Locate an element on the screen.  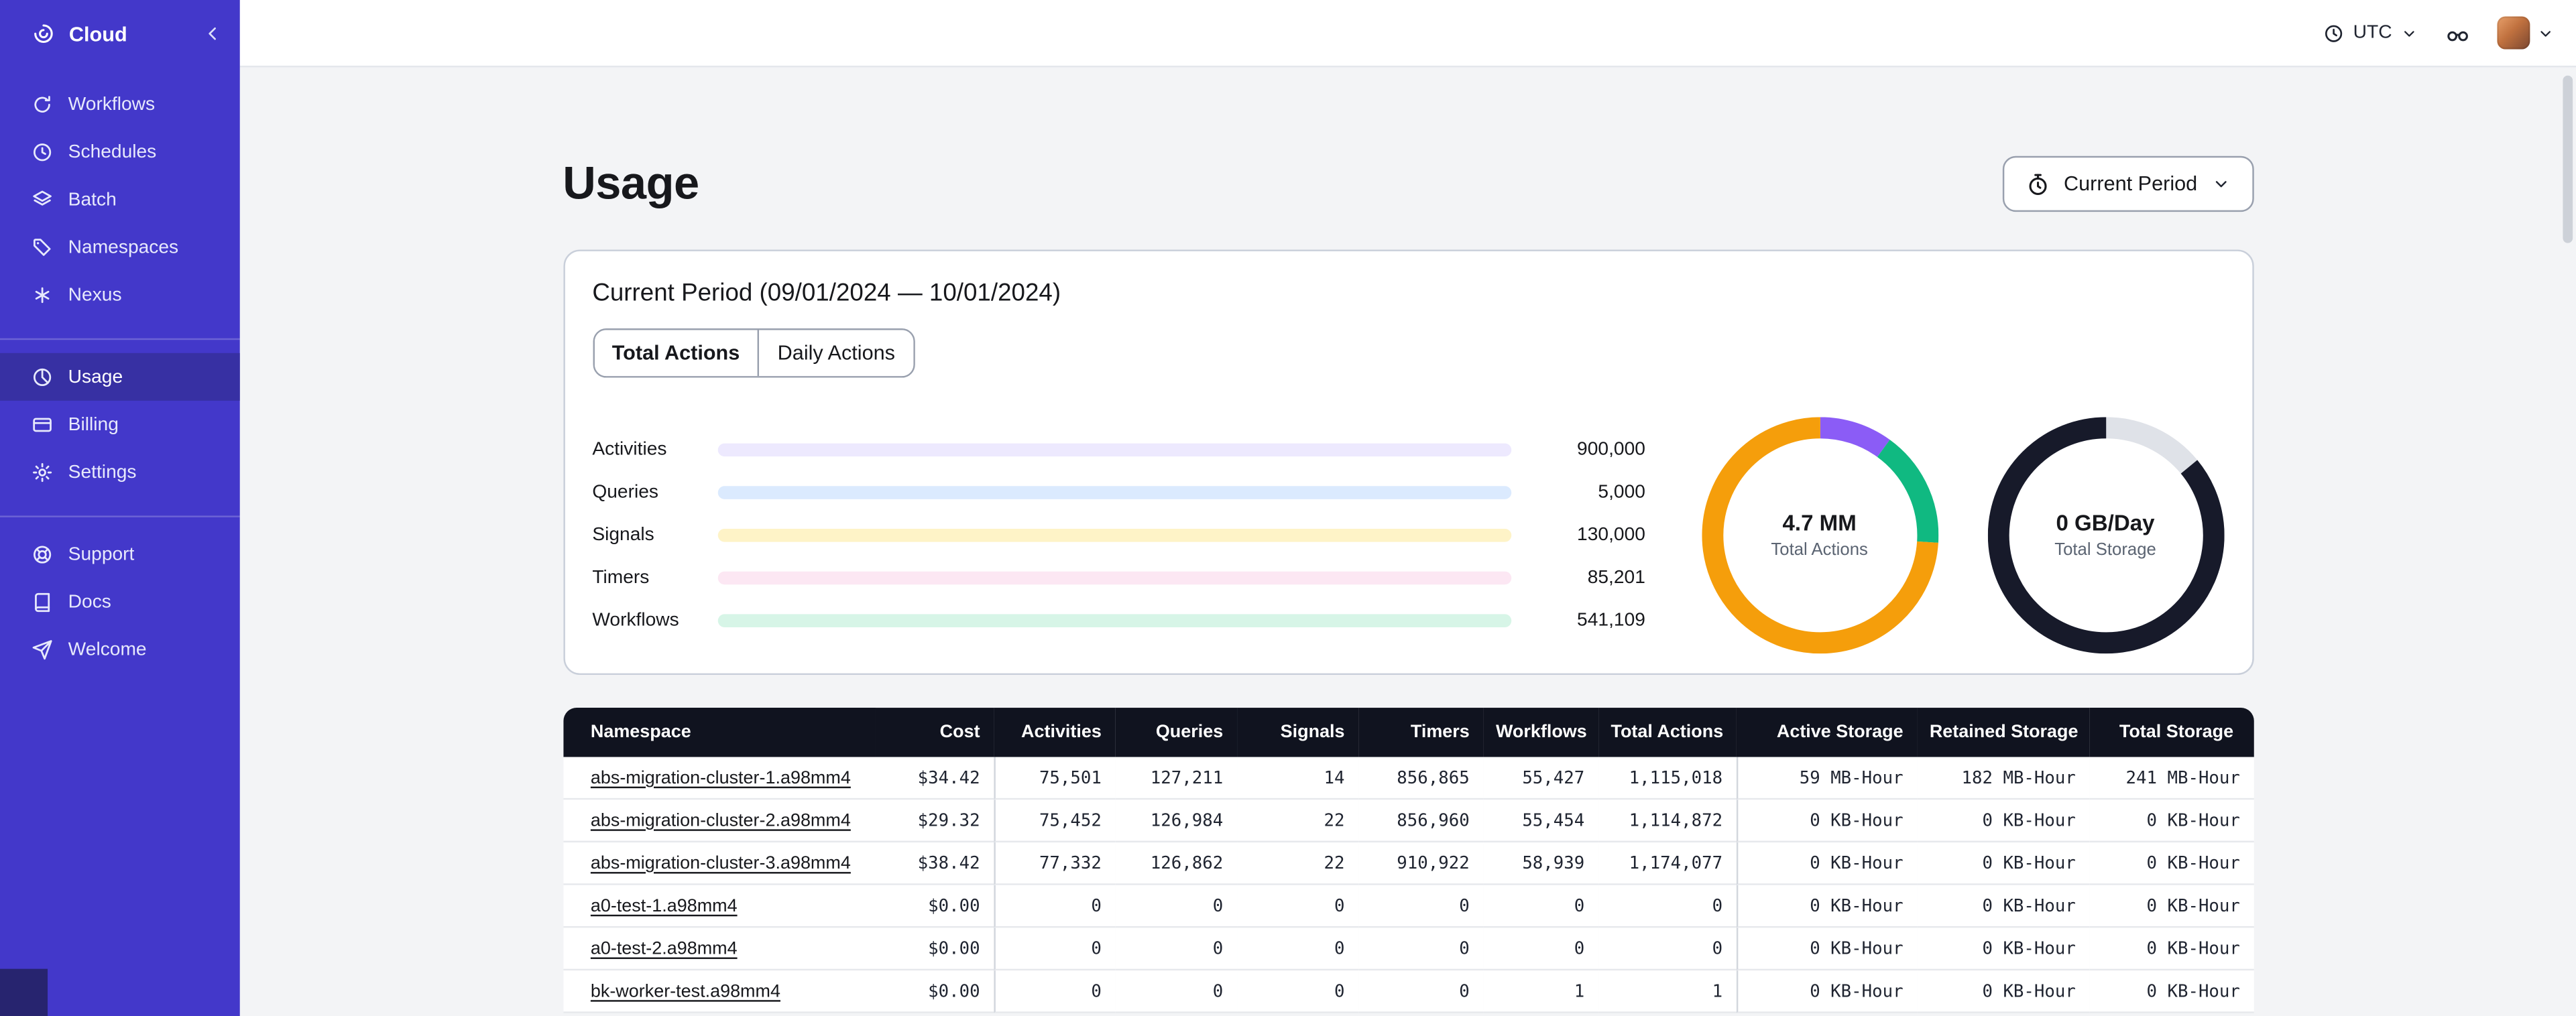
sidebar-item-namespaces: Namespaces is located at coordinates (120, 247).